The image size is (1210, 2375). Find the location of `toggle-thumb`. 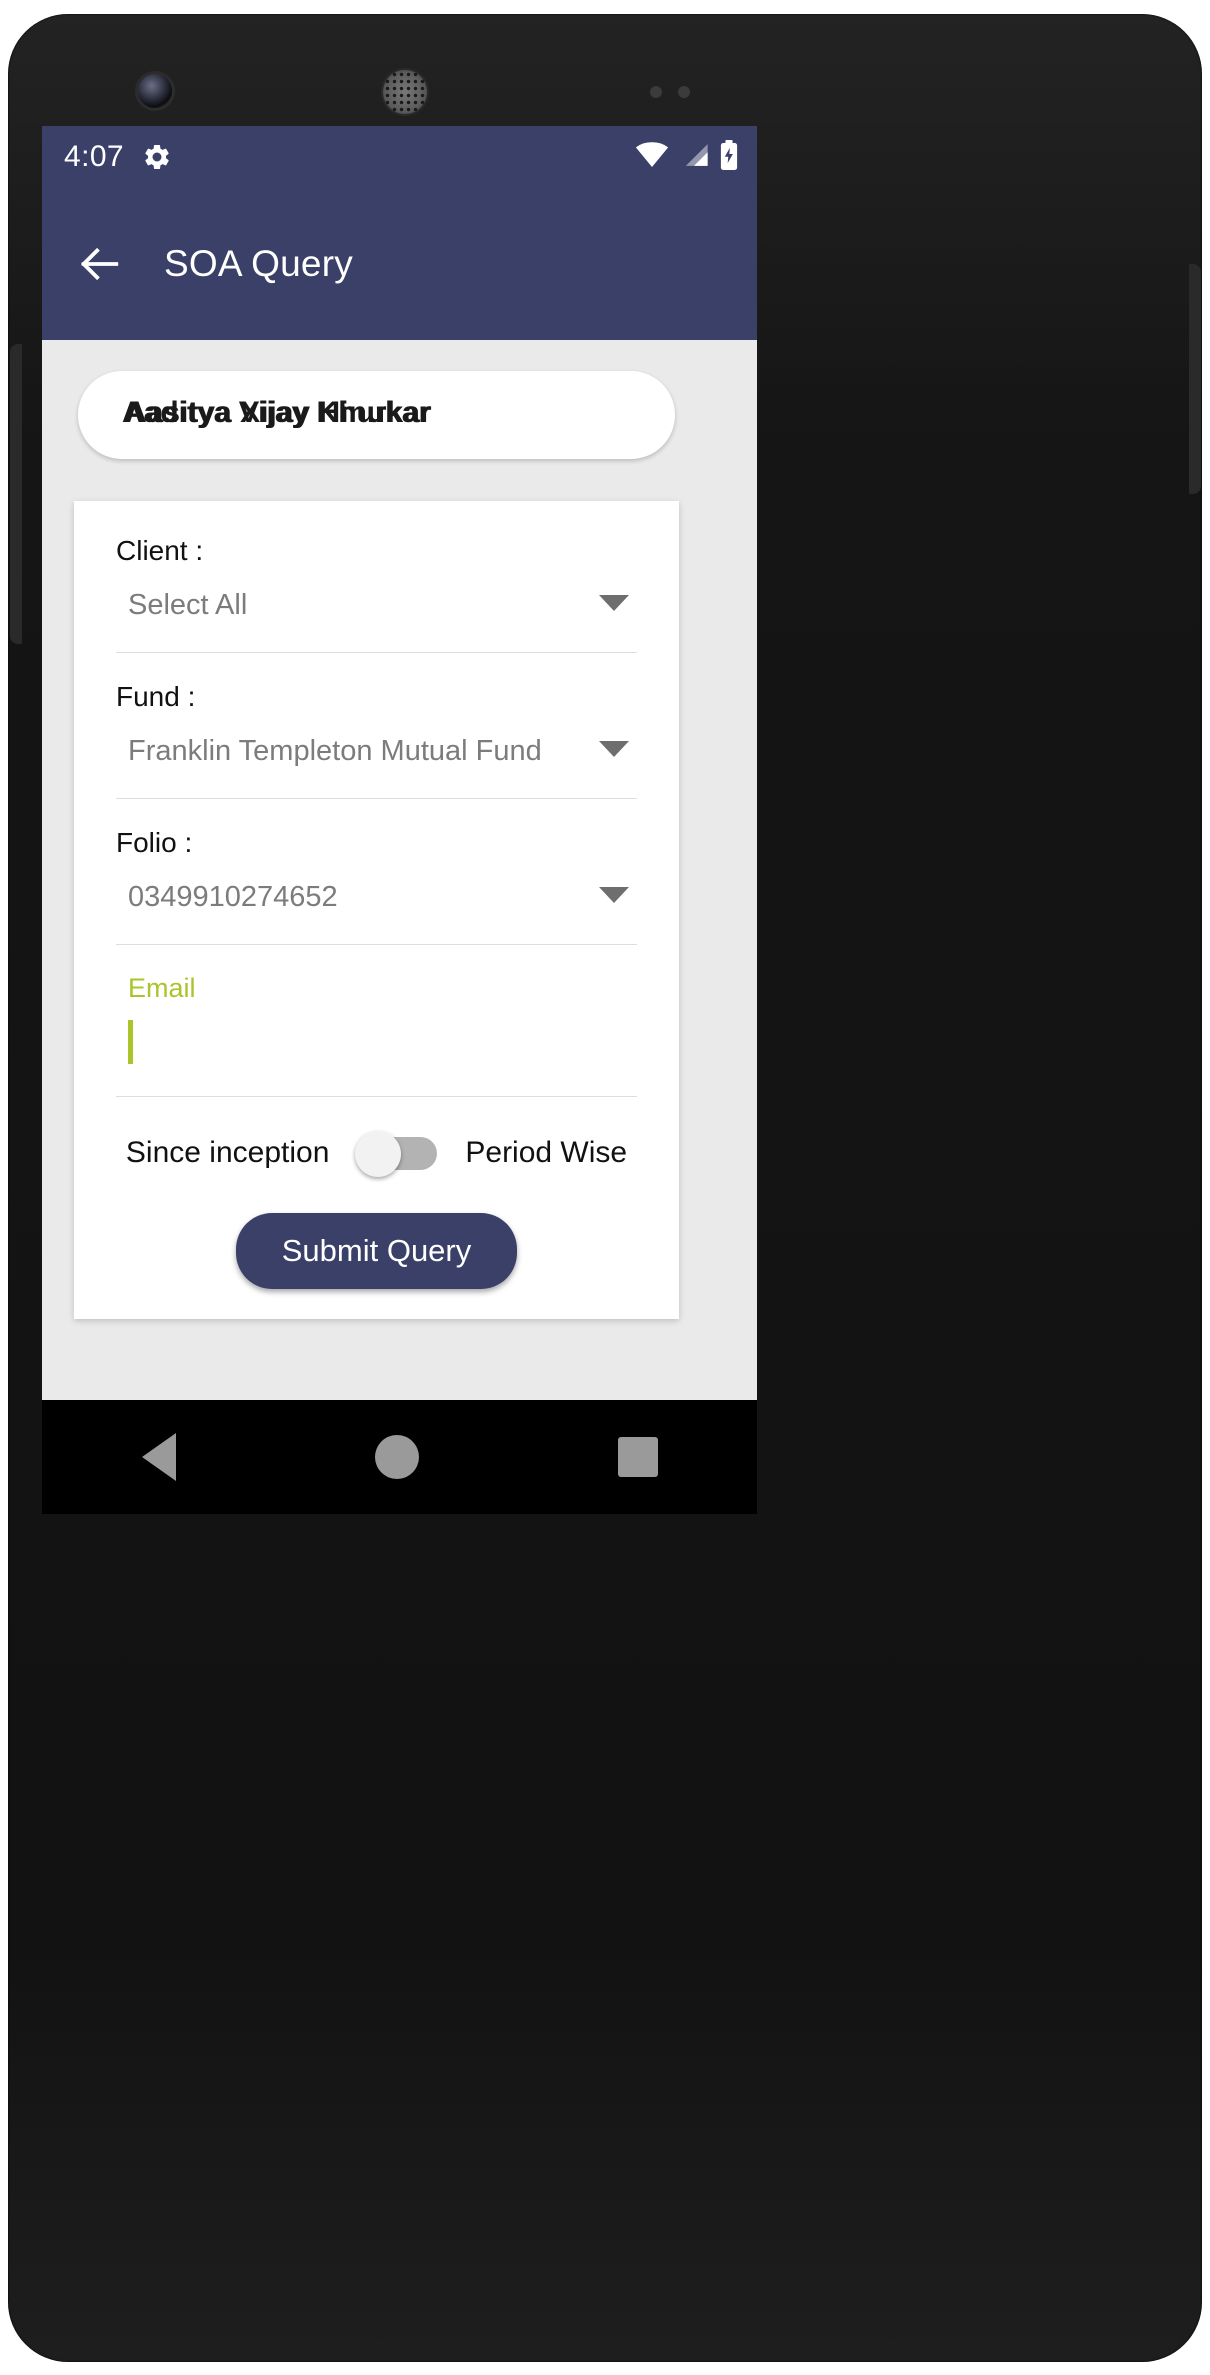

toggle-thumb is located at coordinates (378, 1154).